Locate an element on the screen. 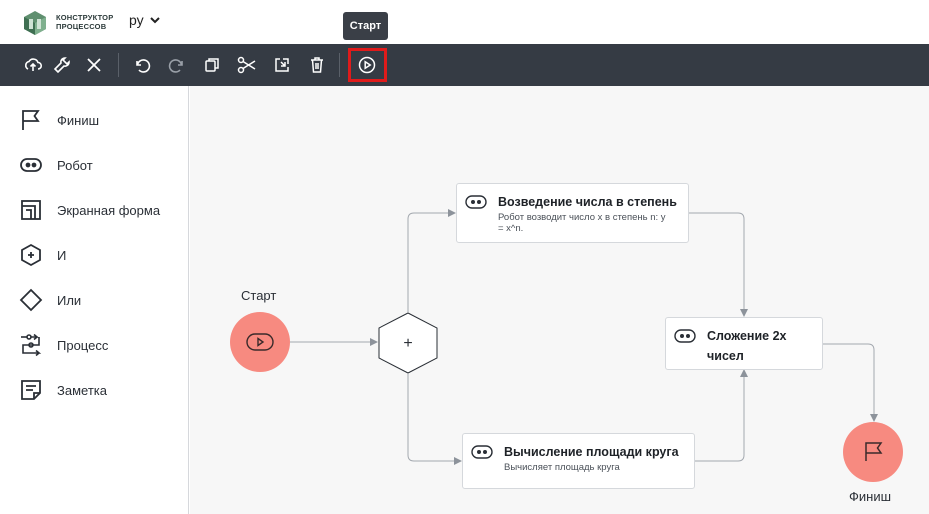 This screenshot has width=929, height=514. edge-gate-power is located at coordinates (431, 260).